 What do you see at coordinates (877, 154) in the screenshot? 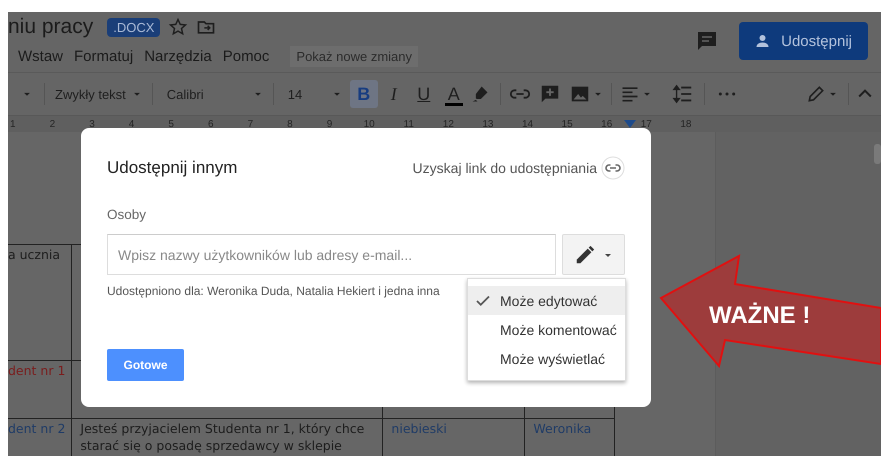
I see `scrollbar-thumb` at bounding box center [877, 154].